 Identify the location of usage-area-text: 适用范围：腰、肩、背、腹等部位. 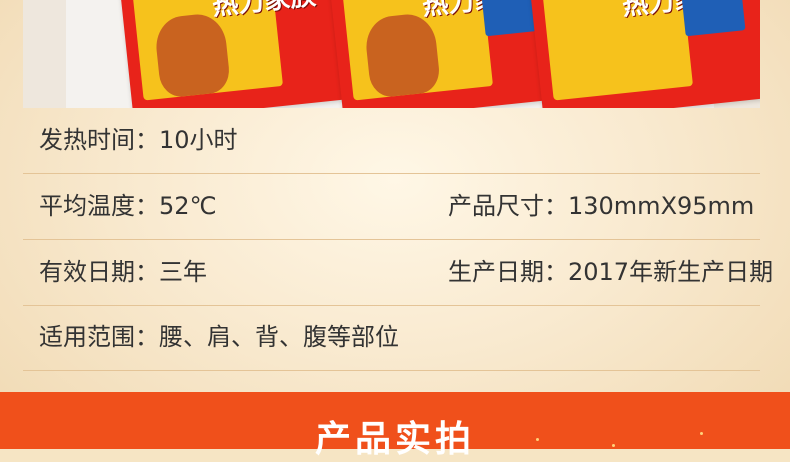
(219, 337).